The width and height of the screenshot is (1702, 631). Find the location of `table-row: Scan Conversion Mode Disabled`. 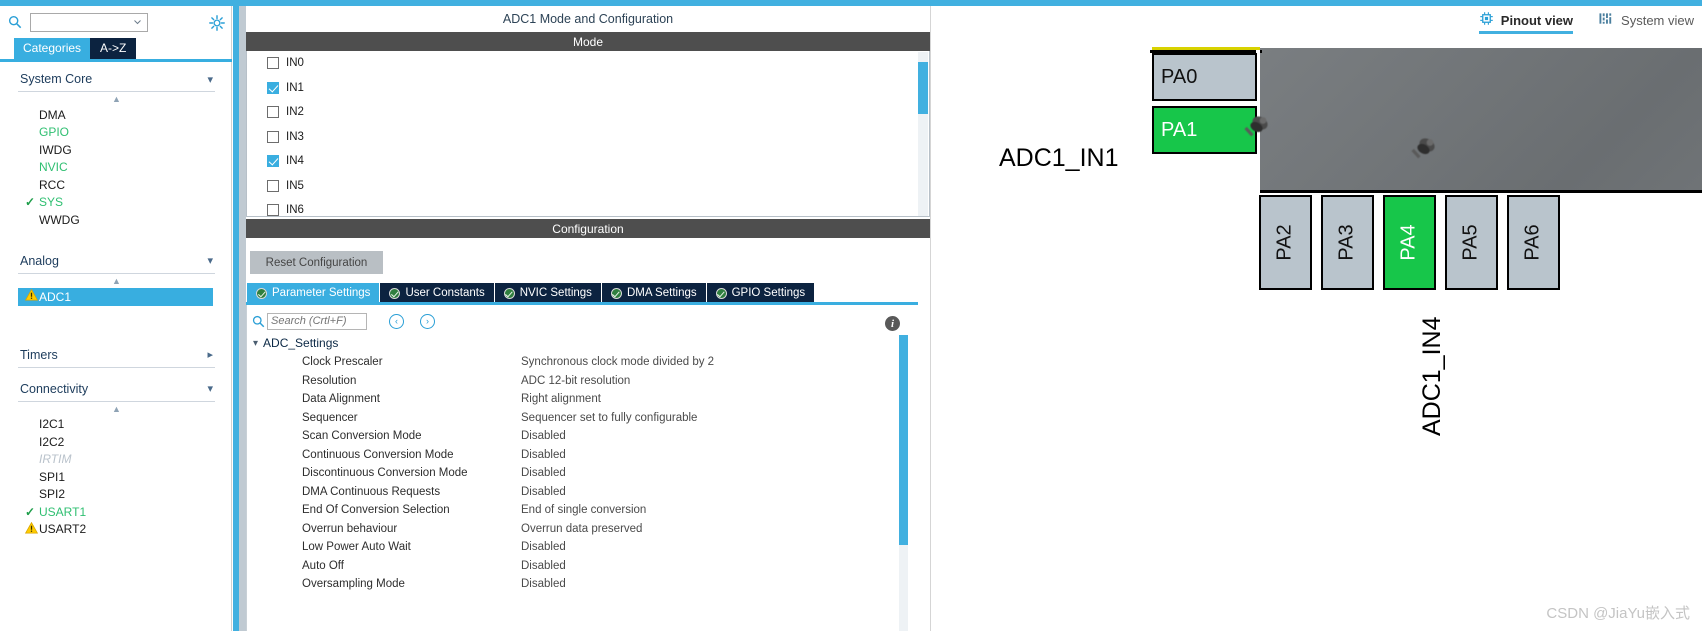

table-row: Scan Conversion Mode Disabled is located at coordinates (582, 436).